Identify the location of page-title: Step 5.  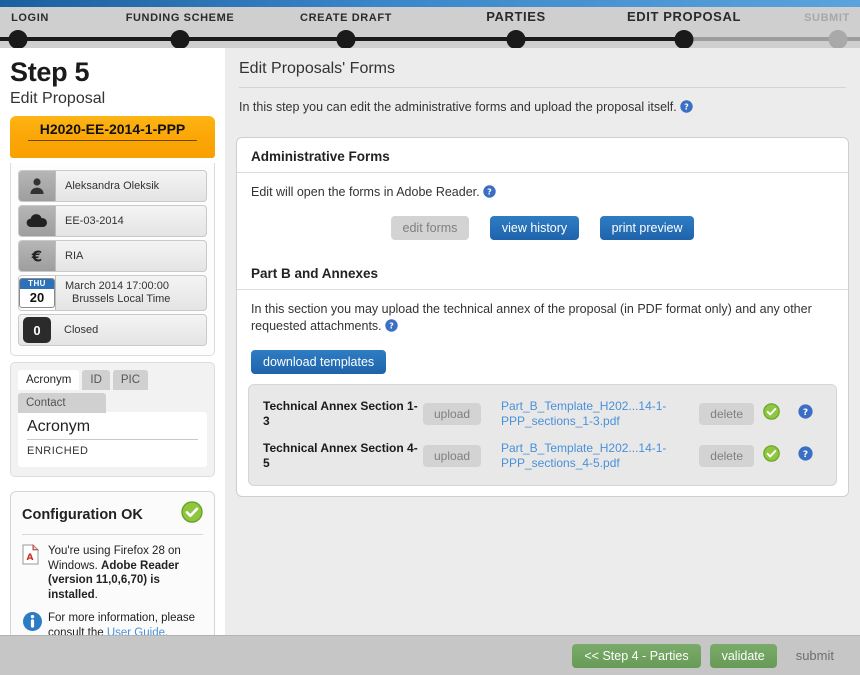
(50, 72).